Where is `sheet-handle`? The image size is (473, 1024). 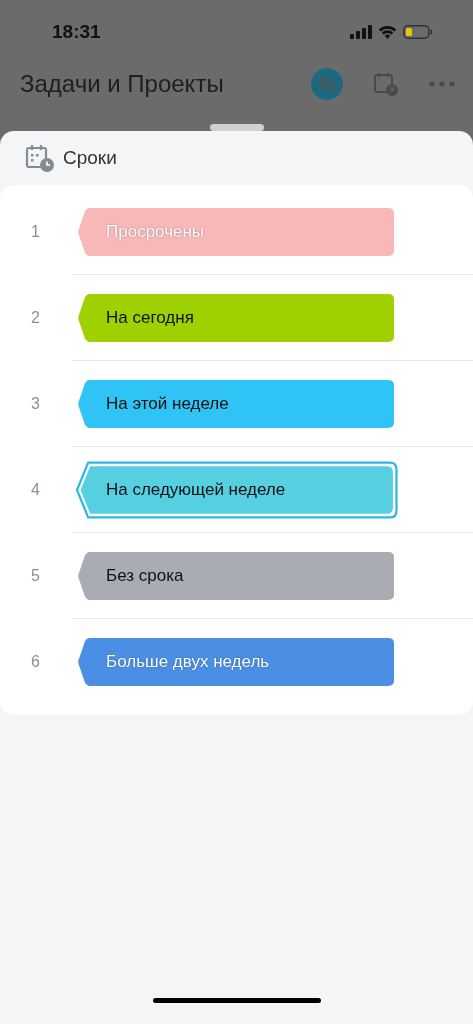 sheet-handle is located at coordinates (236, 127).